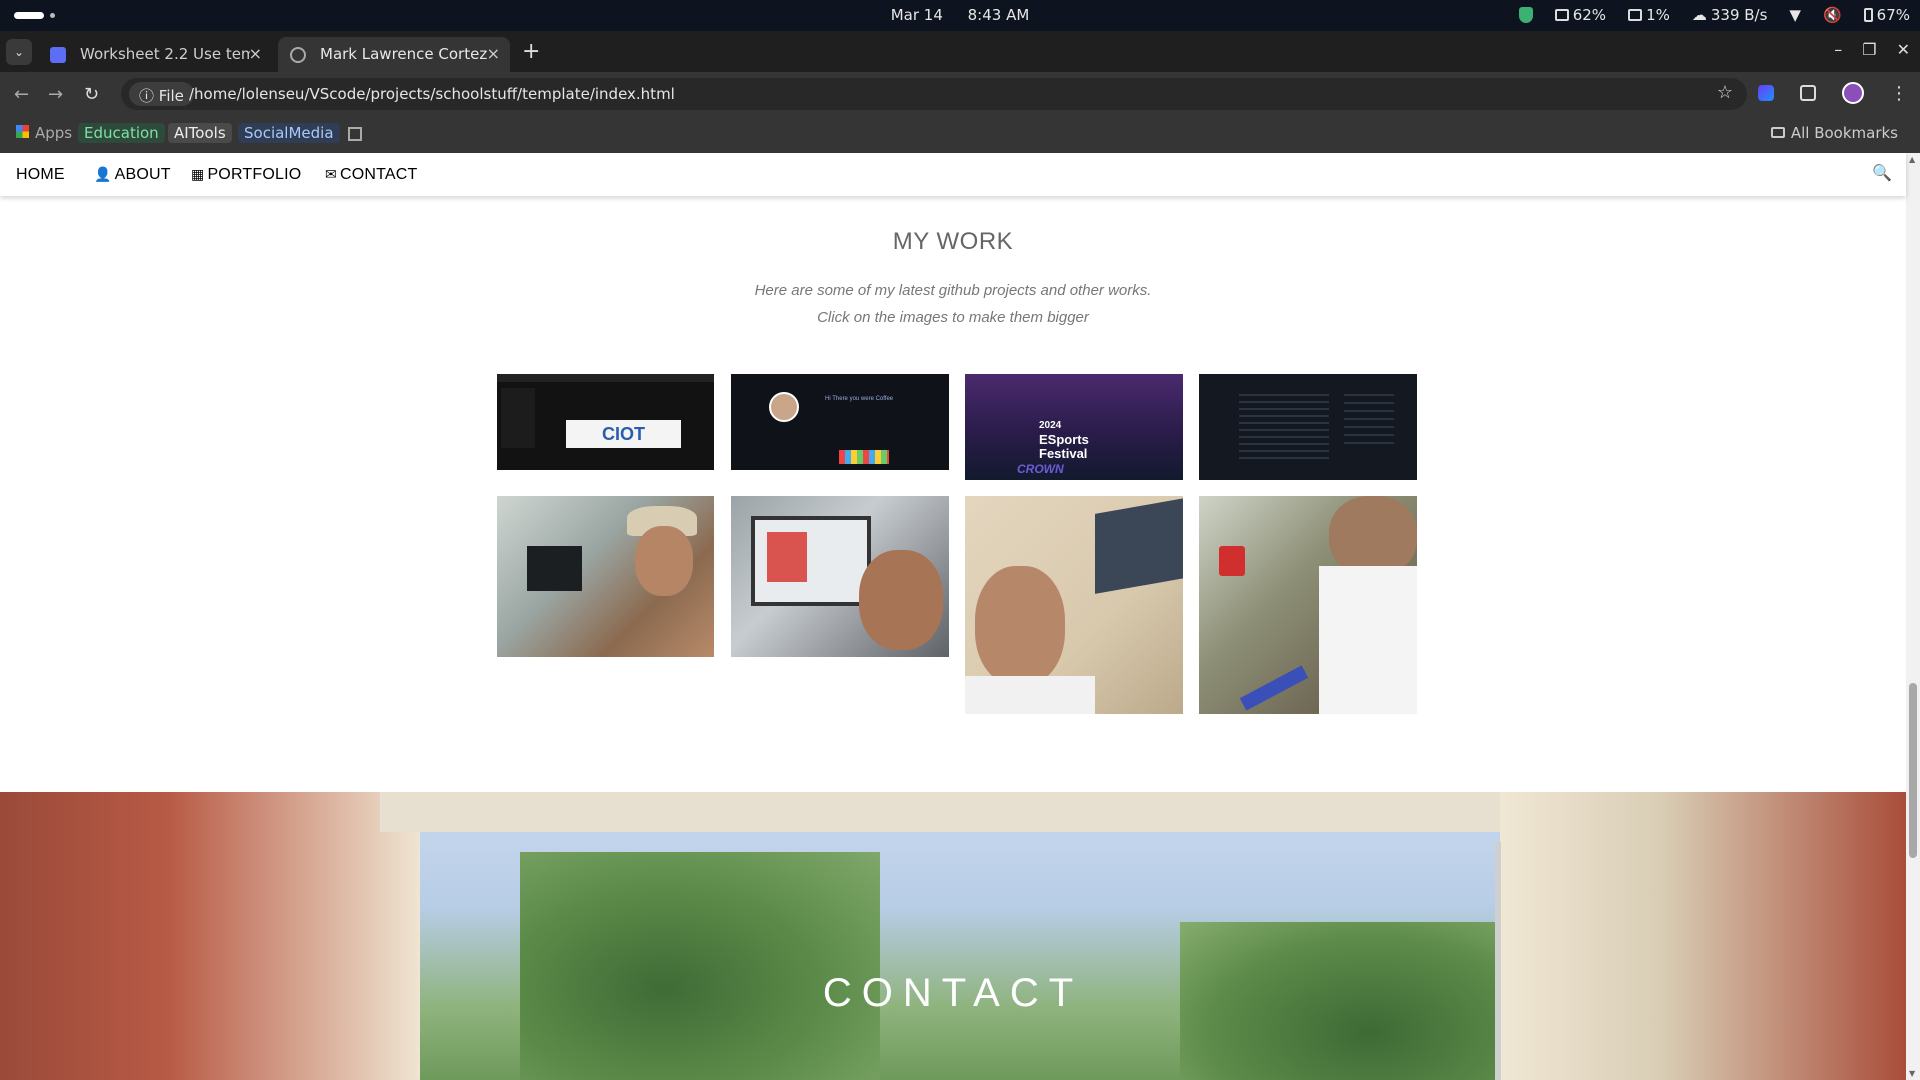  I want to click on scroll-up-icon: ▲, so click(1912, 159).